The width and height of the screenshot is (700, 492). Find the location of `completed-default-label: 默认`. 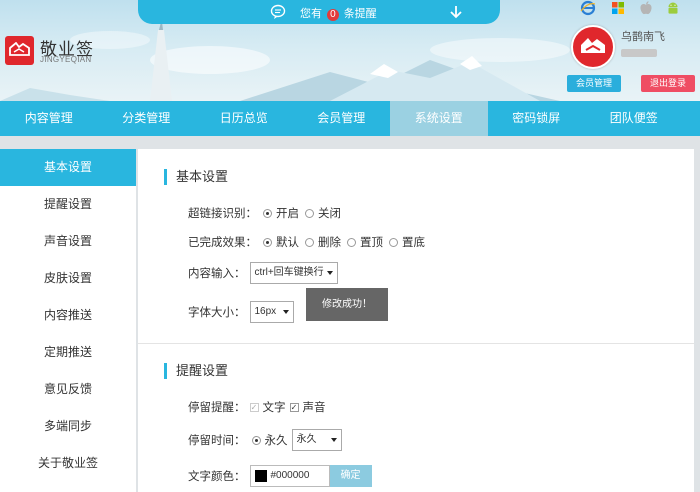

completed-default-label: 默认 is located at coordinates (287, 242).